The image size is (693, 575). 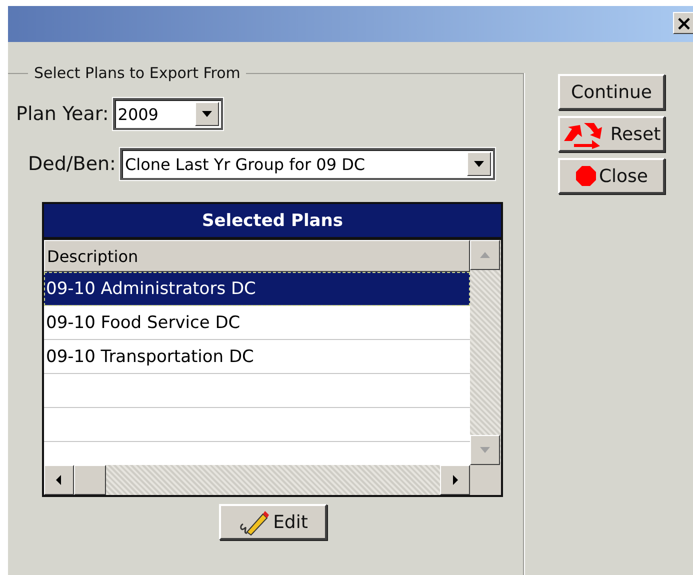 What do you see at coordinates (272, 222) in the screenshot?
I see `grid-title: Selected Plans` at bounding box center [272, 222].